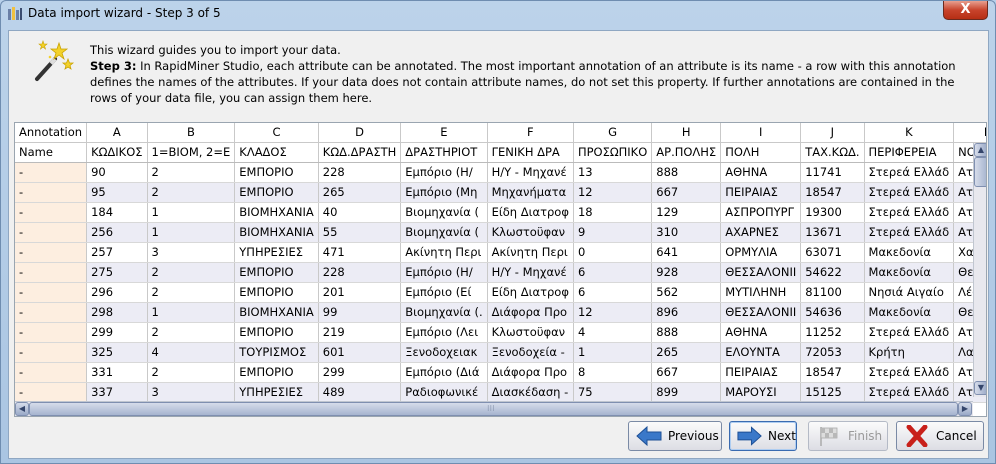 The width and height of the screenshot is (996, 464). I want to click on scroll-right-icon: ▶, so click(965, 409).